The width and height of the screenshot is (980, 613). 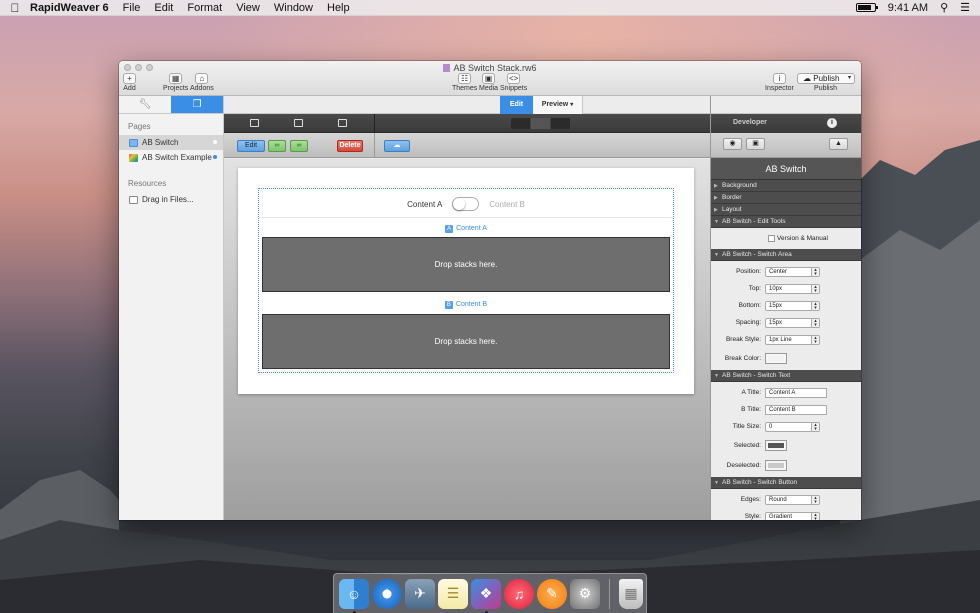 I want to click on disclosure-right-icon: ▶, so click(x=716, y=210).